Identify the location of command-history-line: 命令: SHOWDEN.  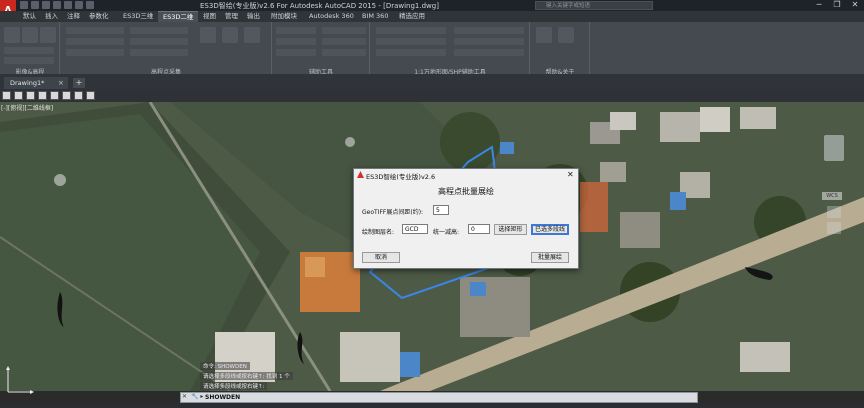
(225, 366).